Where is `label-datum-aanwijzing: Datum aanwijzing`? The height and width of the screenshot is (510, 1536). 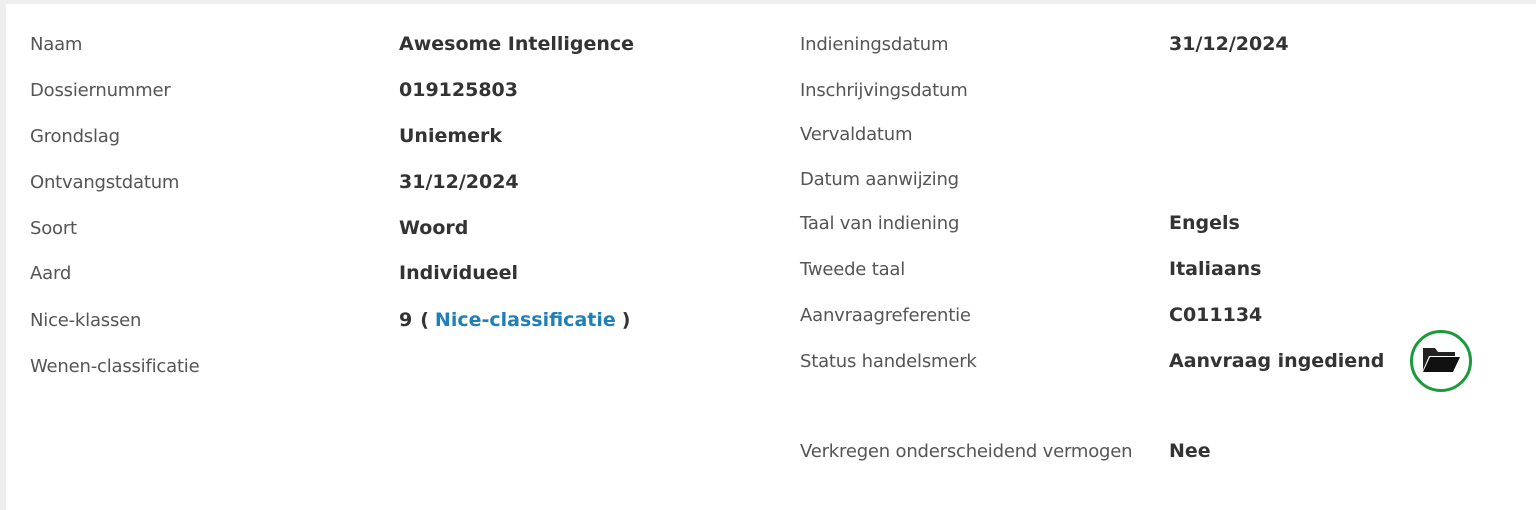 label-datum-aanwijzing: Datum aanwijzing is located at coordinates (879, 179).